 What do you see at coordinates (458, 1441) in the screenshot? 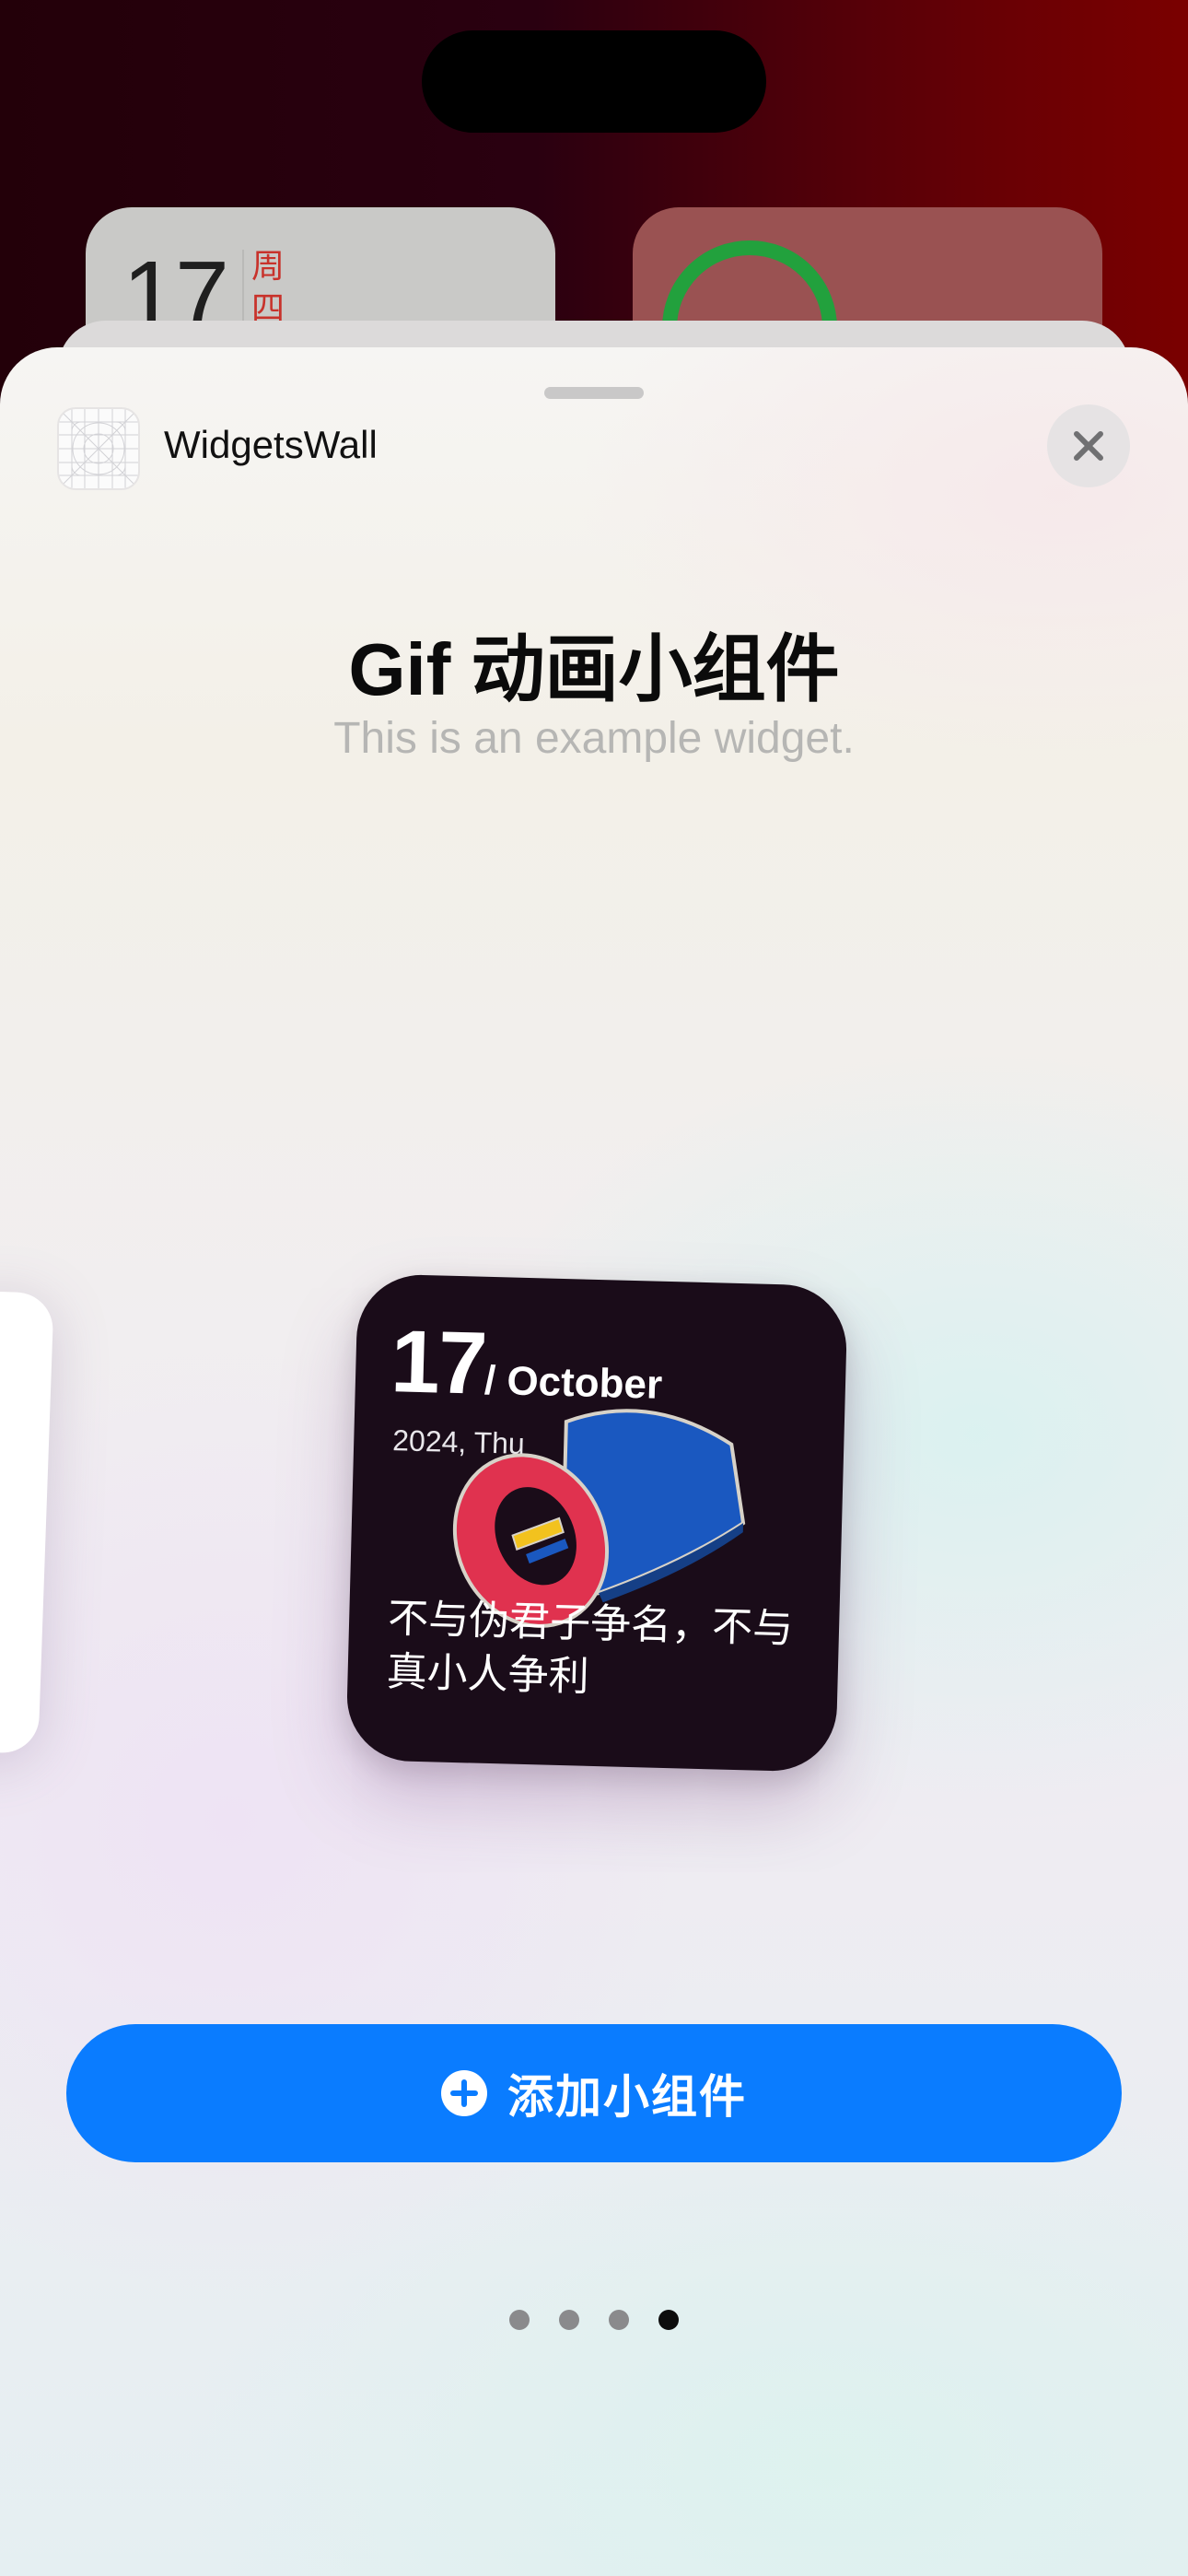
I see `widget-year-weekday: 2024, Thu` at bounding box center [458, 1441].